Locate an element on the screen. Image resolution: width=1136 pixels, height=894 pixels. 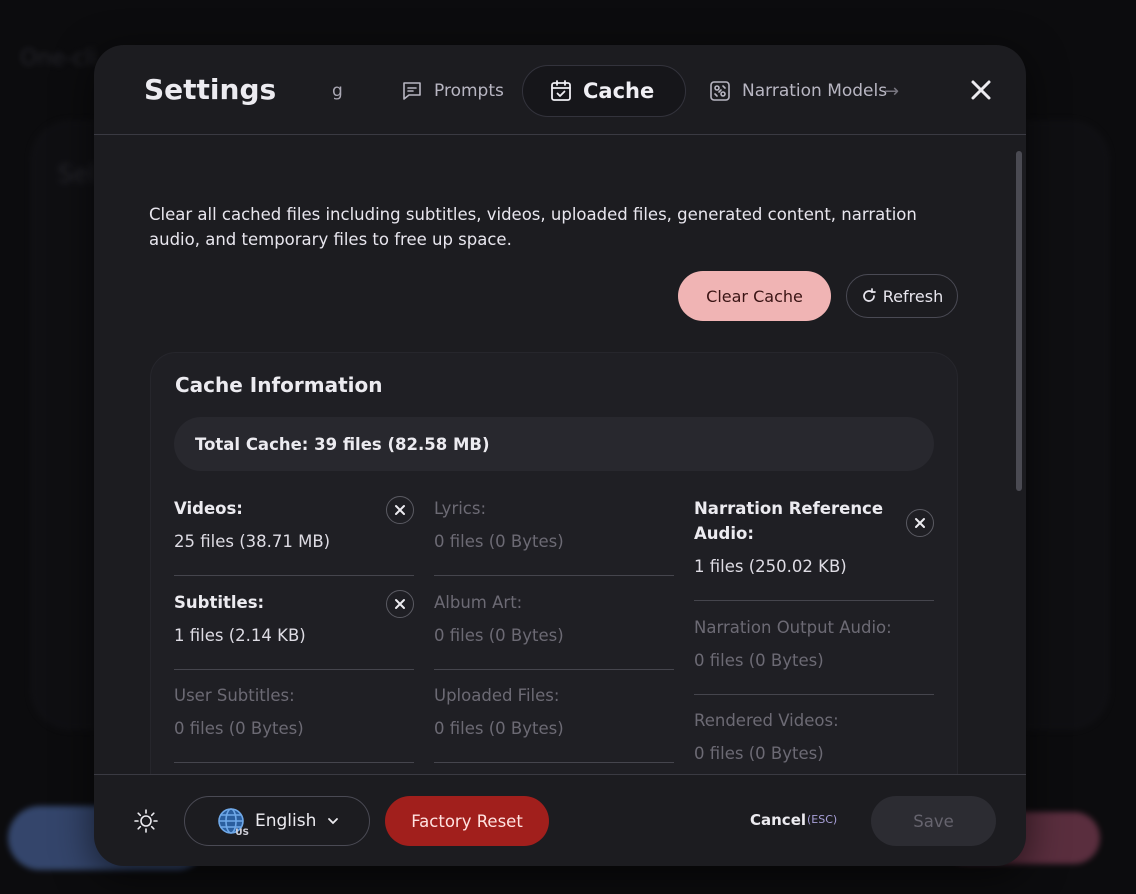
cache-item-label: Uploaded Files: is located at coordinates (497, 695).